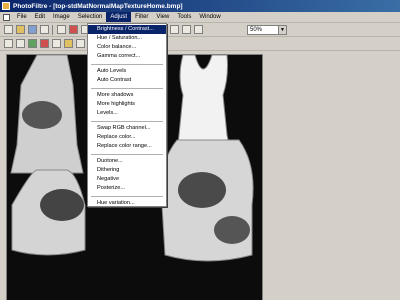  I want to click on menu-item-more-highlights: More highlights, so click(127, 104).